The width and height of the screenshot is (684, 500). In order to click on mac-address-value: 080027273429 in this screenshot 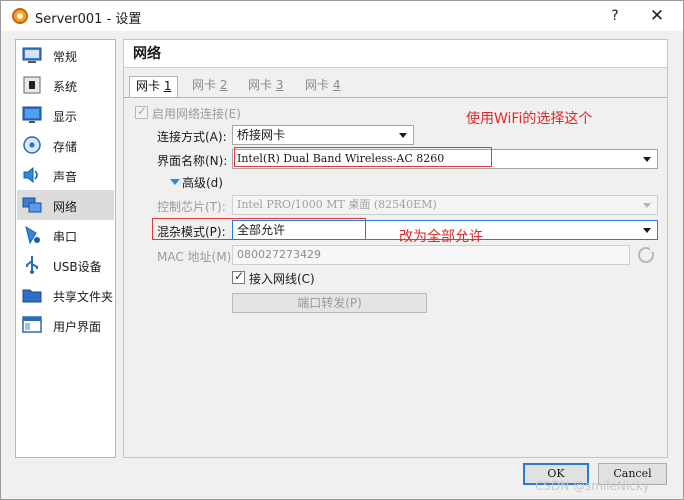, I will do `click(279, 254)`.